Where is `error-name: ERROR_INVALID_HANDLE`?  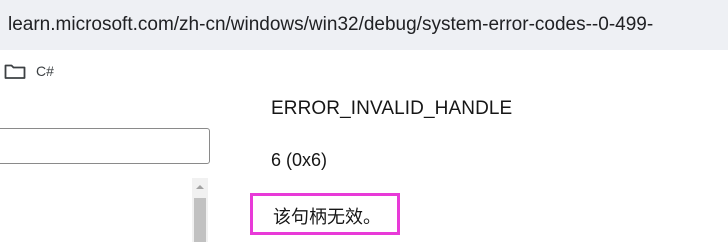 error-name: ERROR_INVALID_HANDLE is located at coordinates (392, 108).